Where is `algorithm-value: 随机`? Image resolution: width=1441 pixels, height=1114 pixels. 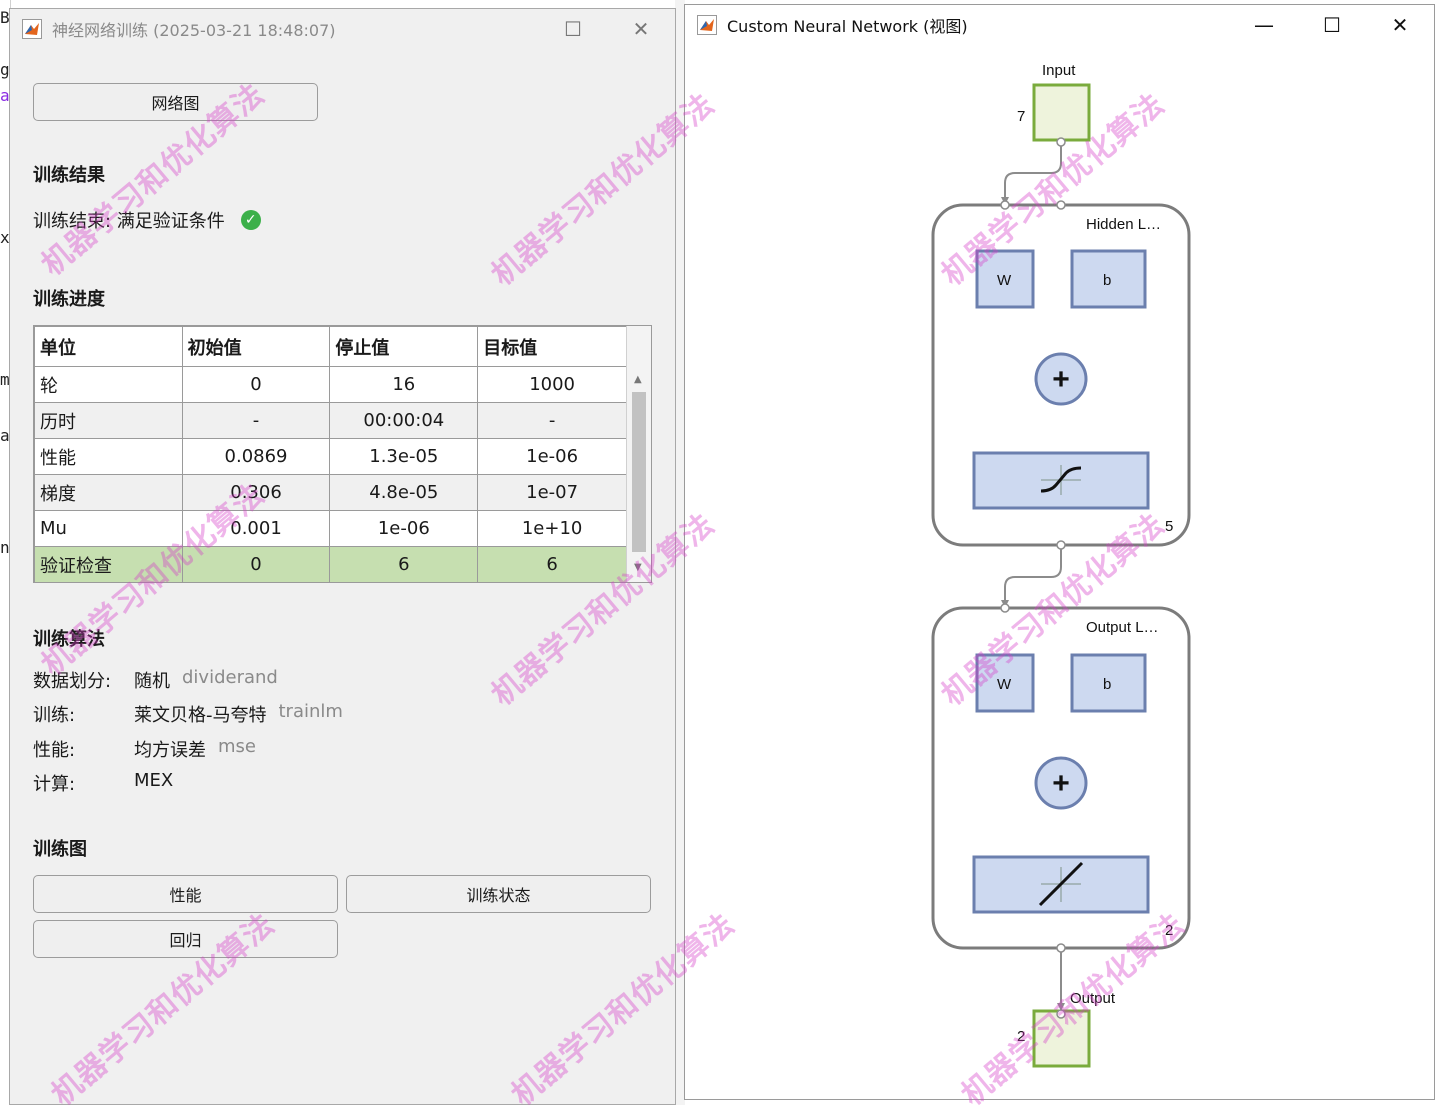
algorithm-value: 随机 is located at coordinates (152, 681).